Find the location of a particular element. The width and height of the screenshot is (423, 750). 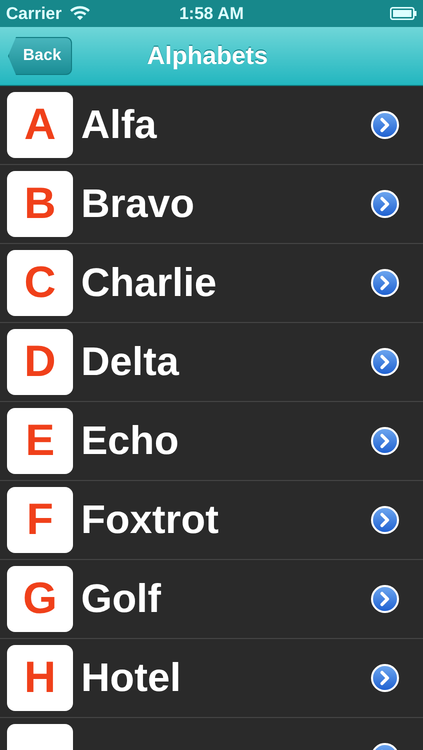

letter-tile: G is located at coordinates (40, 599).